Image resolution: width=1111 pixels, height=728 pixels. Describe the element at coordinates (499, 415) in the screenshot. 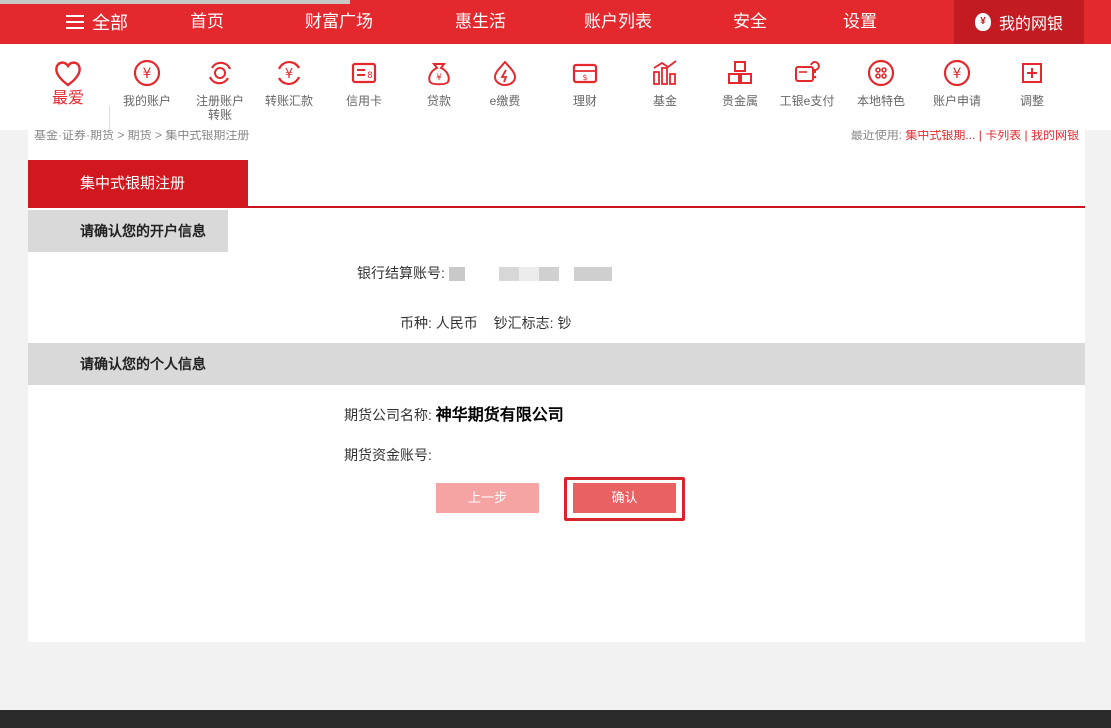

I see `futures-company-value: 神华期货有限公司` at that location.